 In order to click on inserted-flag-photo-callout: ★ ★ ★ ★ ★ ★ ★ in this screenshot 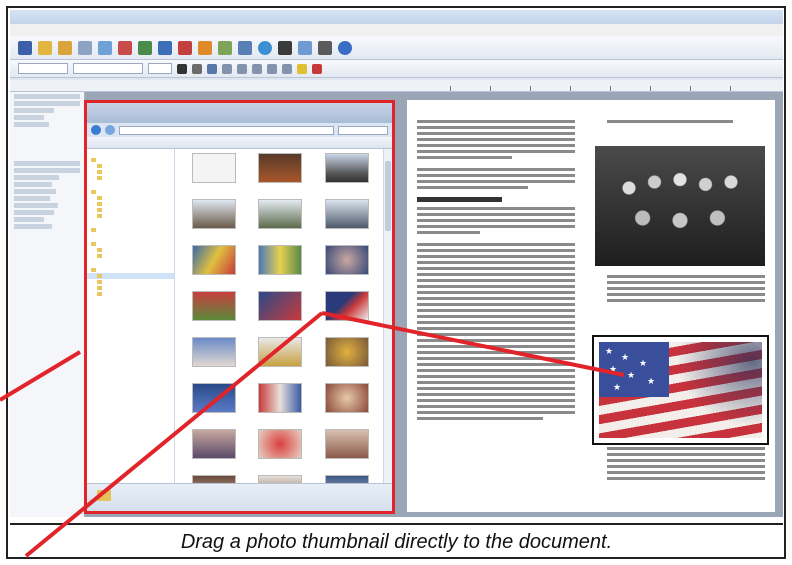, I will do `click(680, 390)`.